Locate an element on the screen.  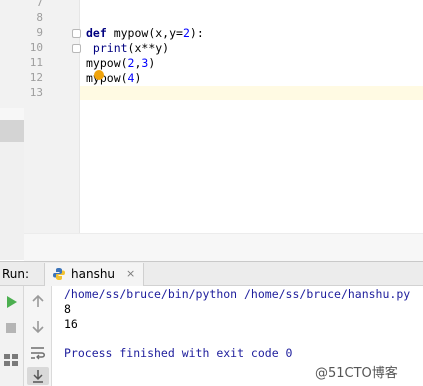
side-panel-lower is located at coordinates (12, 201).